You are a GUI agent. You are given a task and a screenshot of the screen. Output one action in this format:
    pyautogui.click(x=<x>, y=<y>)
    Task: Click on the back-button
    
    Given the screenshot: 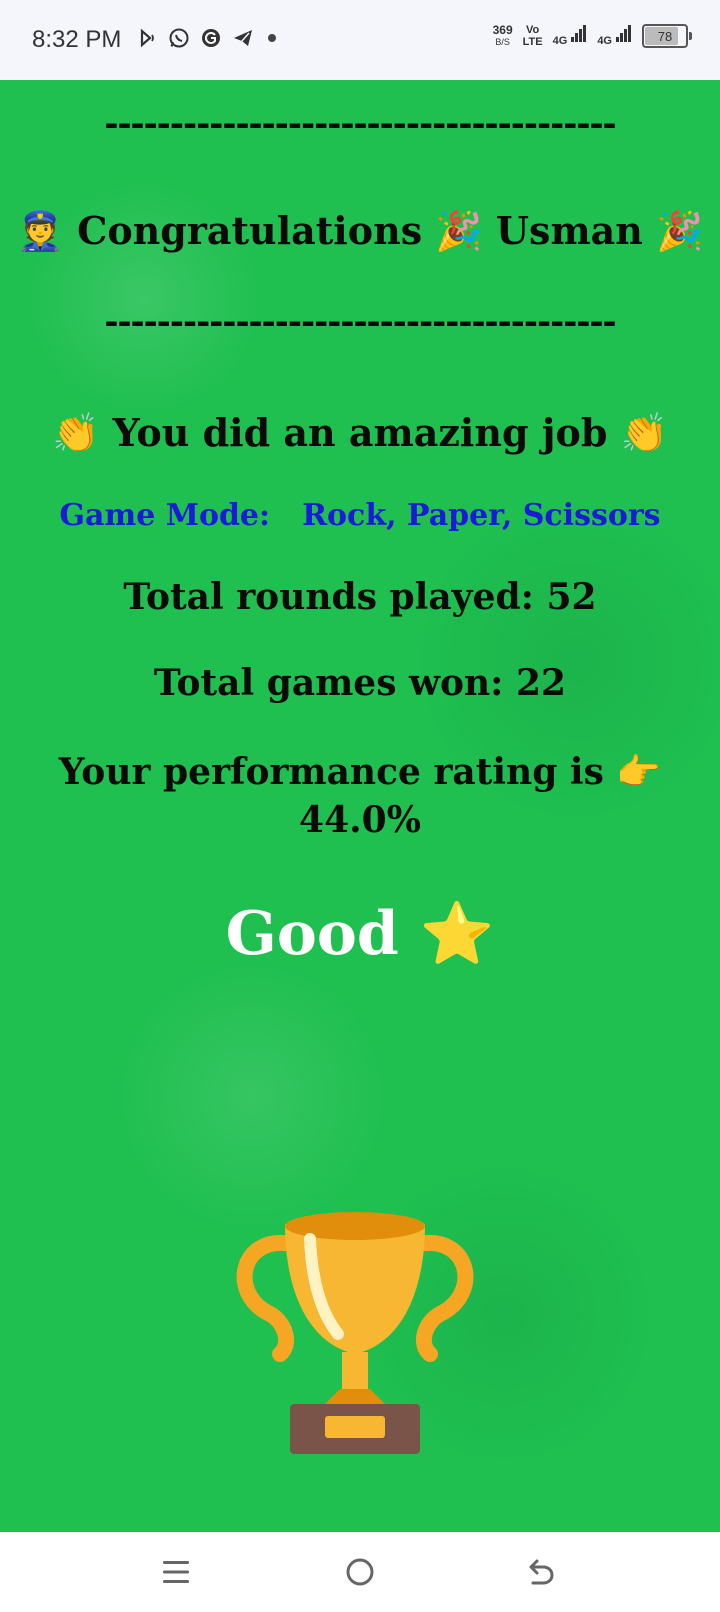 What is the action you would take?
    pyautogui.click(x=540, y=1572)
    